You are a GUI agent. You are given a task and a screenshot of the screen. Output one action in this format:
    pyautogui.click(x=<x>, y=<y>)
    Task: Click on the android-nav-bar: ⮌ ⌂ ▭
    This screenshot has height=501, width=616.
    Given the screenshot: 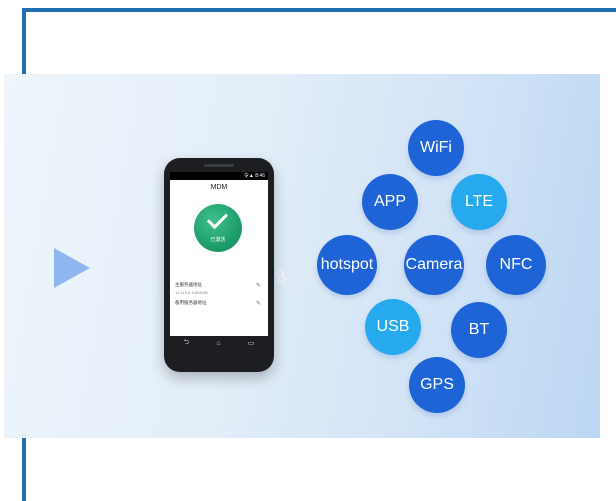 What is the action you would take?
    pyautogui.click(x=219, y=343)
    